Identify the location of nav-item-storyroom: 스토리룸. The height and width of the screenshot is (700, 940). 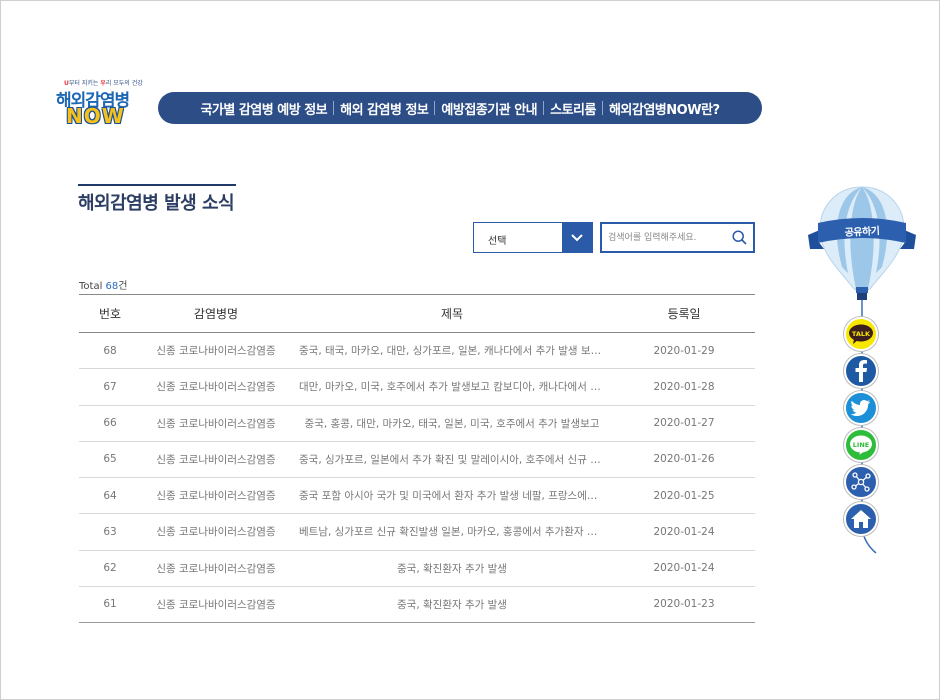
(573, 108).